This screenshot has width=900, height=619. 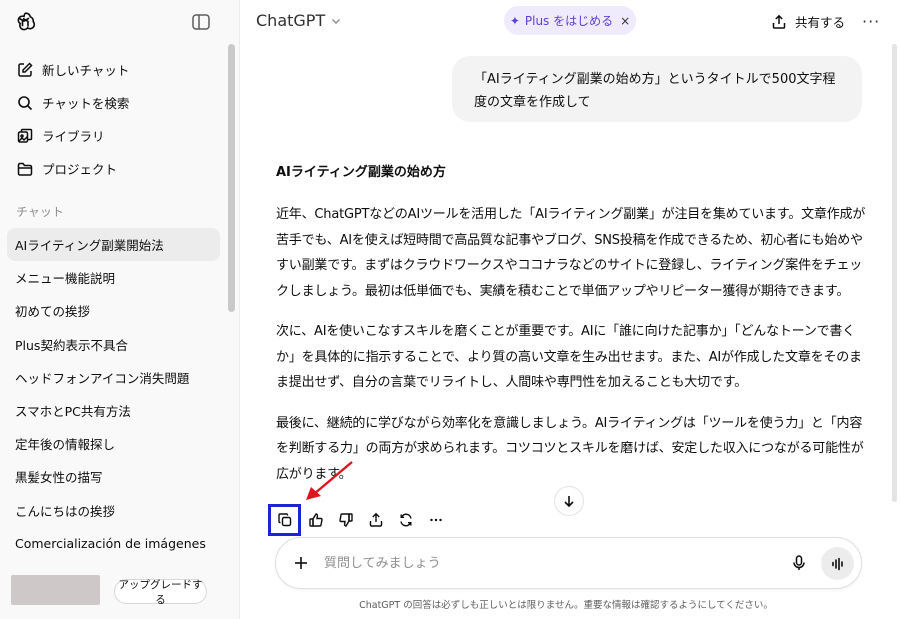 I want to click on sparkle-icon: ✦, so click(x=514, y=20).